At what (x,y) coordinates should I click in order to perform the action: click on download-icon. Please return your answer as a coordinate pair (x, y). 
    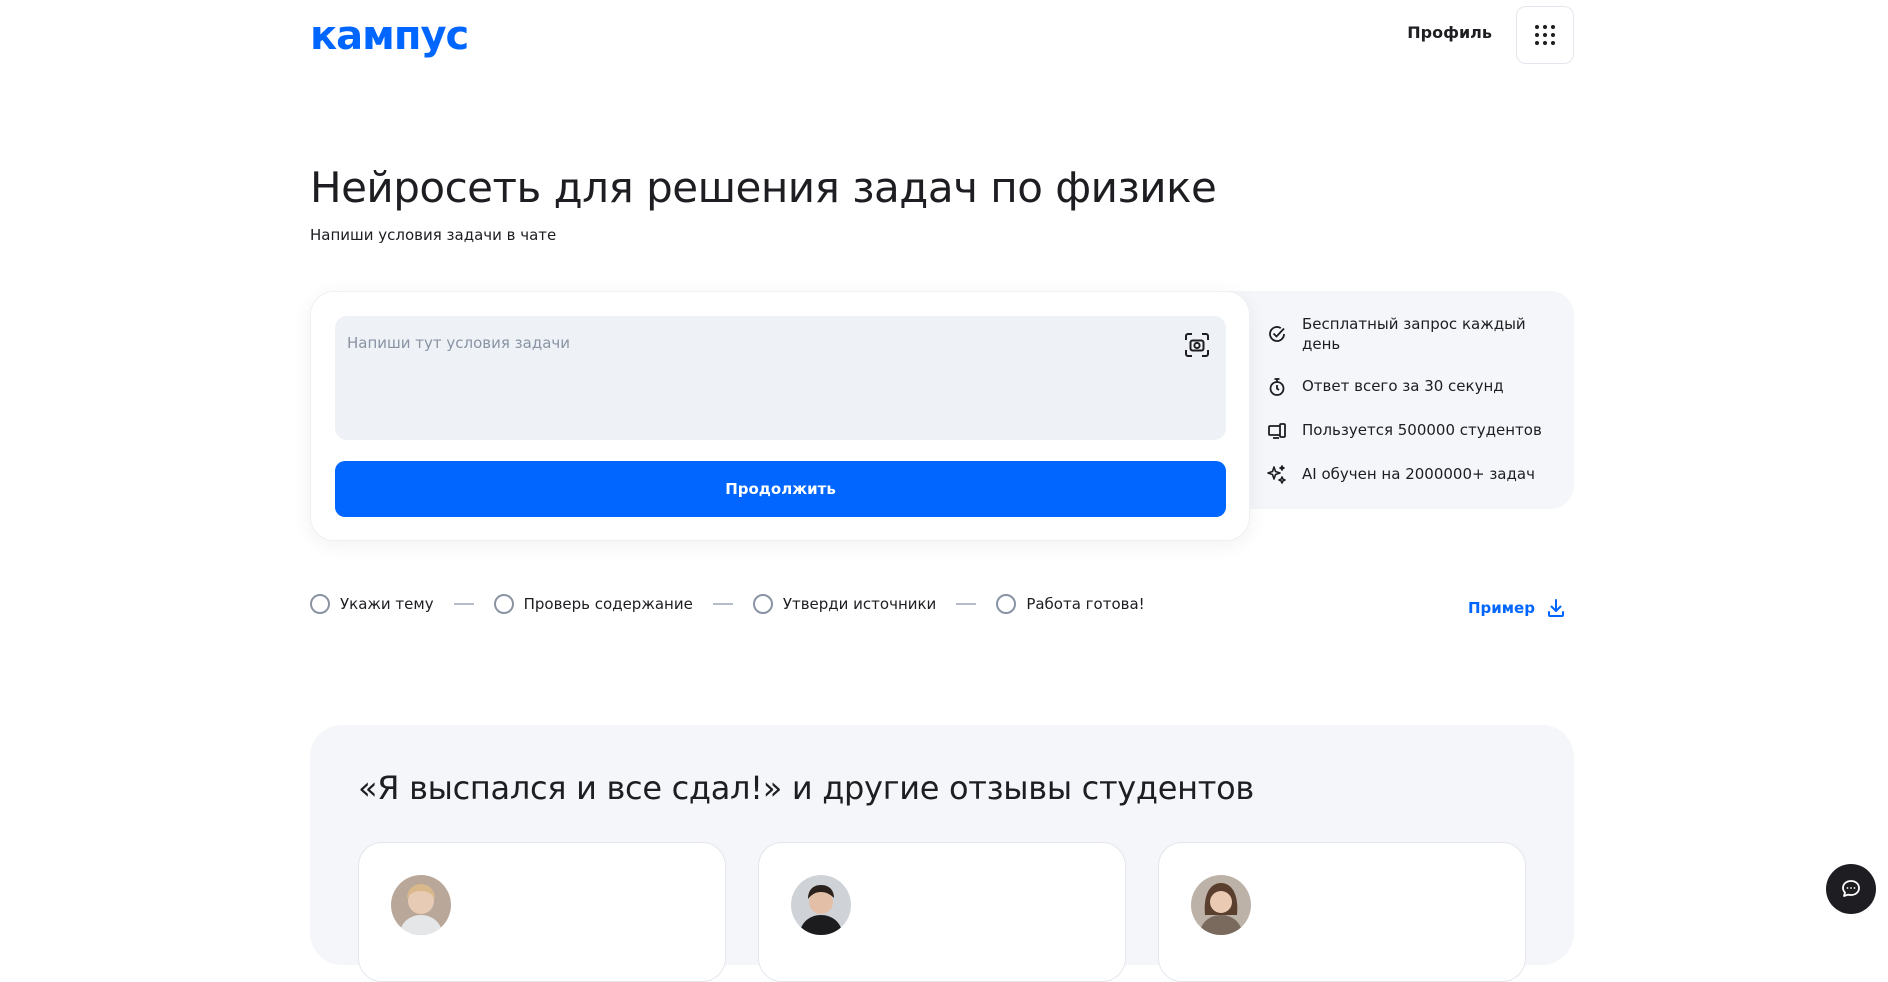
    Looking at the image, I should click on (1556, 608).